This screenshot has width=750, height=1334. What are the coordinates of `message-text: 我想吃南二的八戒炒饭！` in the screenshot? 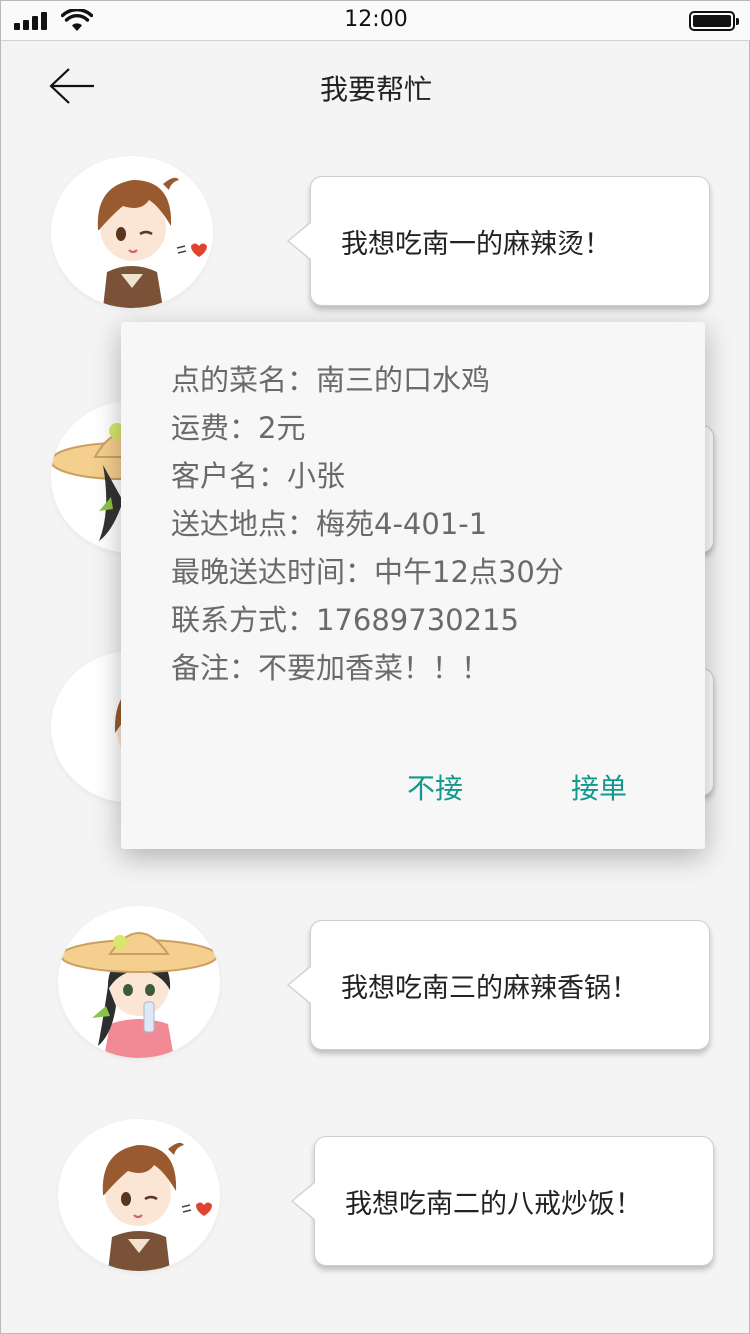 It's located at (493, 1204).